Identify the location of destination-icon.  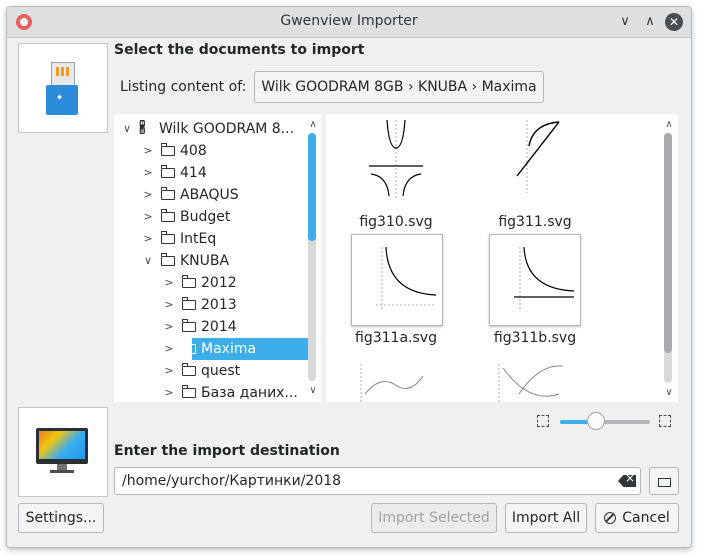
(63, 452).